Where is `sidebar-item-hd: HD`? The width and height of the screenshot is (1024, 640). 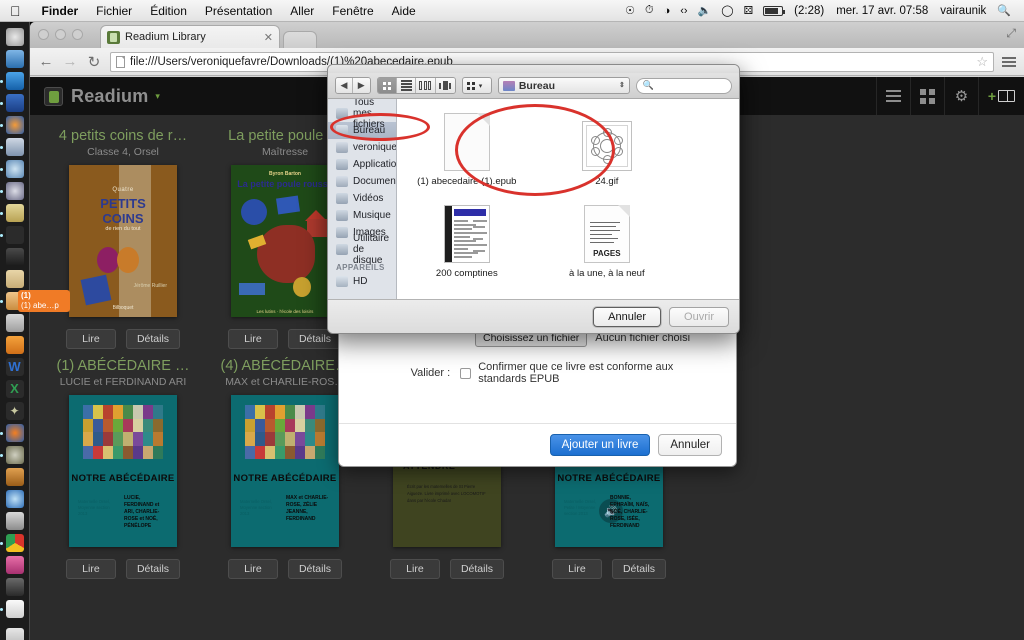 sidebar-item-hd: HD is located at coordinates (362, 281).